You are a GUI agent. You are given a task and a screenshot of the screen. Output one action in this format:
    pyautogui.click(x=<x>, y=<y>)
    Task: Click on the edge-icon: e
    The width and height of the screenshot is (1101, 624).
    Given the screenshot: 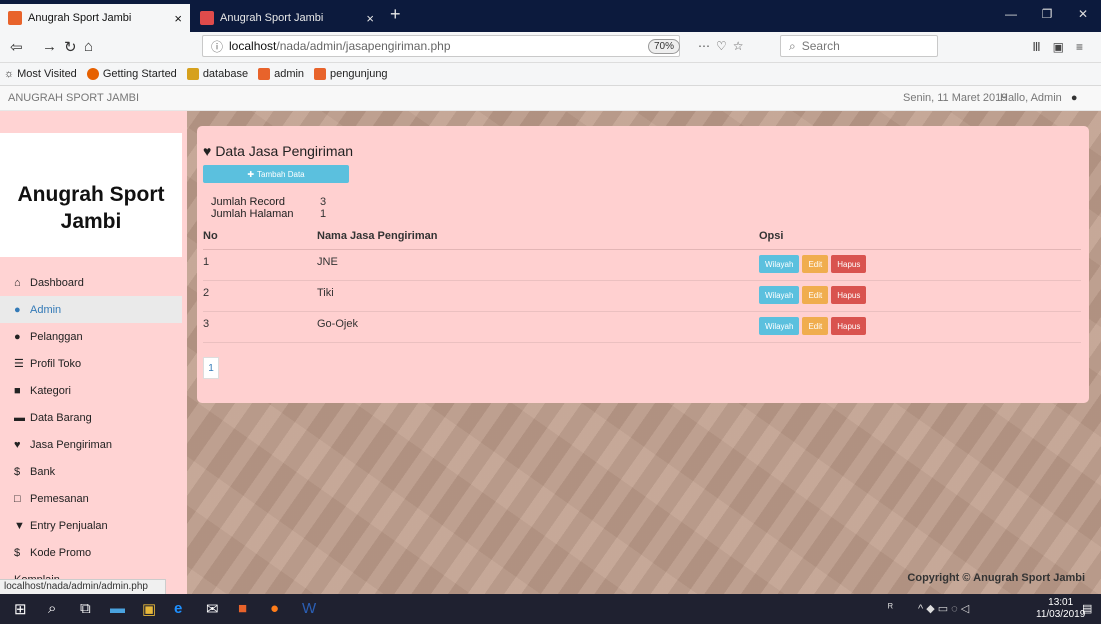 What is the action you would take?
    pyautogui.click(x=178, y=608)
    